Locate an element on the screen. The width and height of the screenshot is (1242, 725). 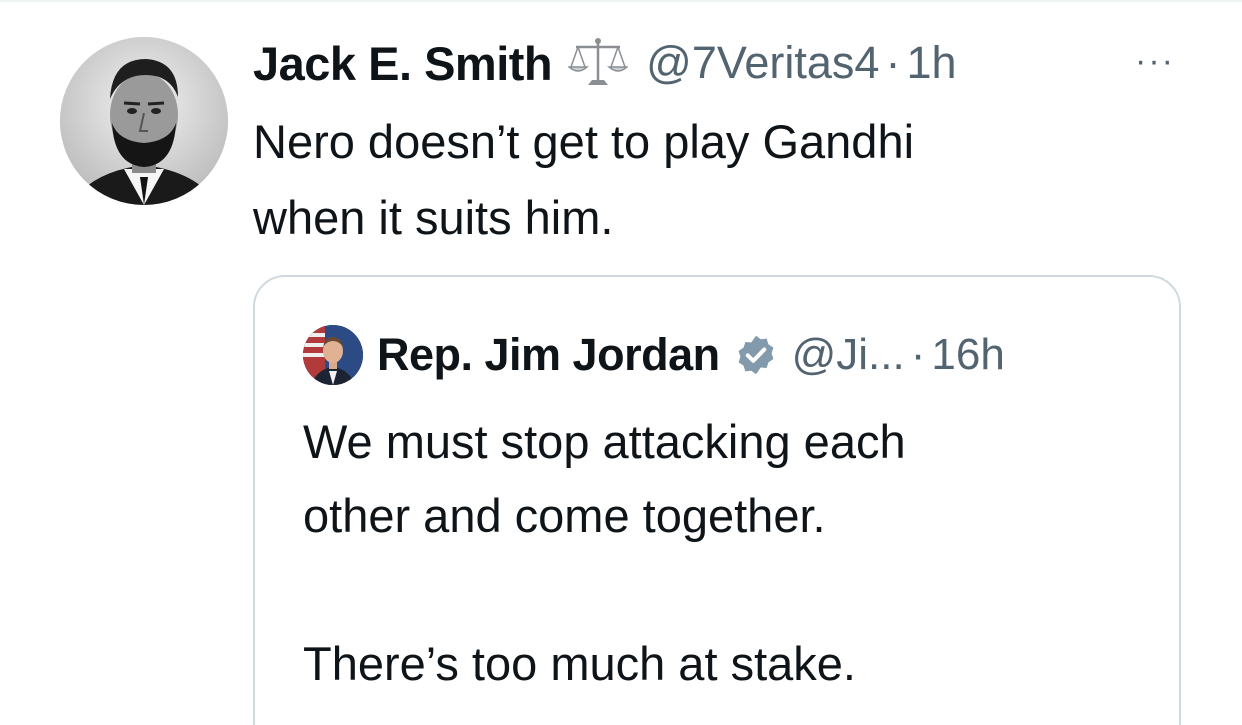
author-avatar-image is located at coordinates (144, 121).